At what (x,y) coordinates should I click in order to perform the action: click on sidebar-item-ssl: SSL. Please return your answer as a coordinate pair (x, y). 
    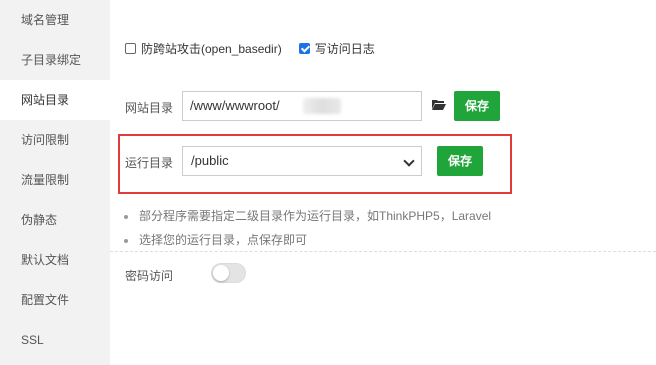
    Looking at the image, I should click on (55, 340).